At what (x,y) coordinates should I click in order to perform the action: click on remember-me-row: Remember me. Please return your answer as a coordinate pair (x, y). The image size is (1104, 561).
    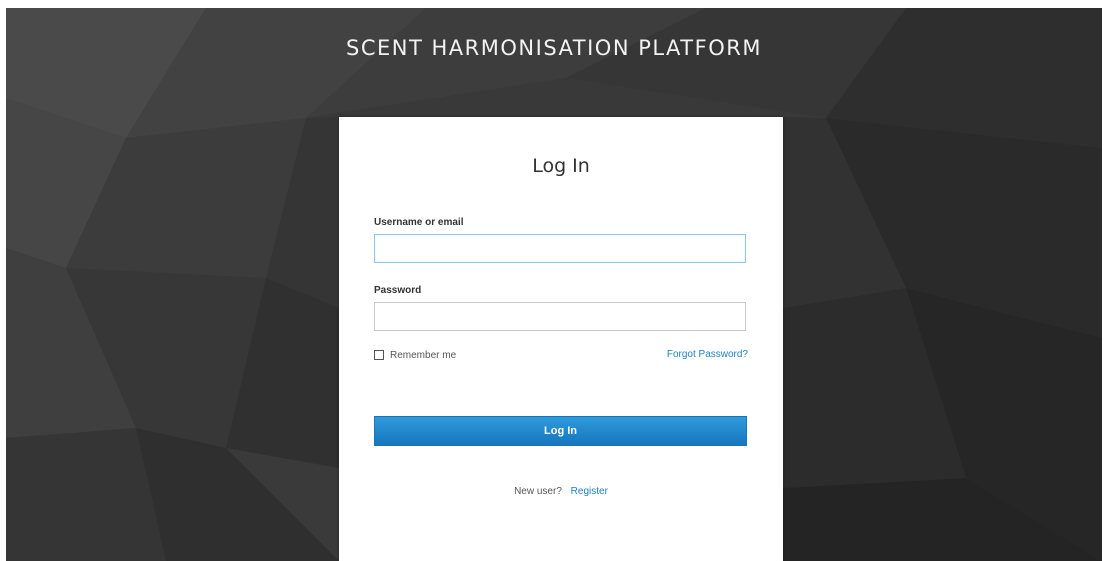
    Looking at the image, I should click on (415, 355).